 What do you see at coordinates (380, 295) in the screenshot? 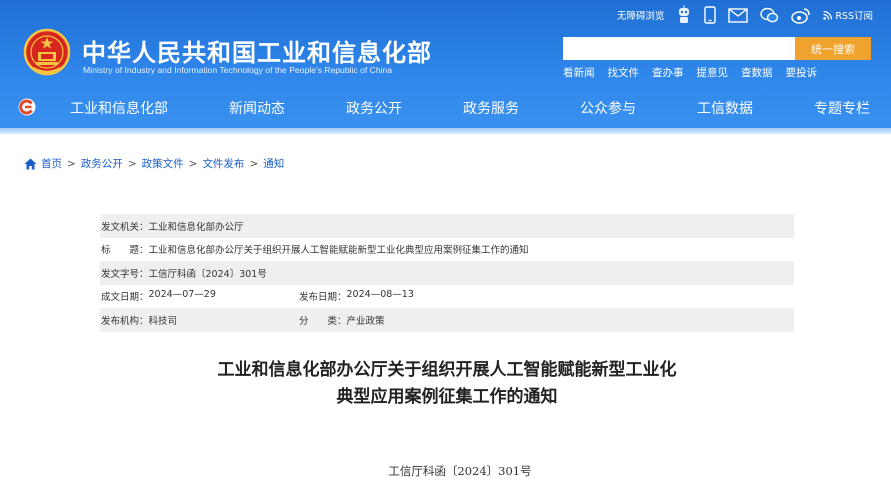
I see `meta-value-published-date: 2024—08—13` at bounding box center [380, 295].